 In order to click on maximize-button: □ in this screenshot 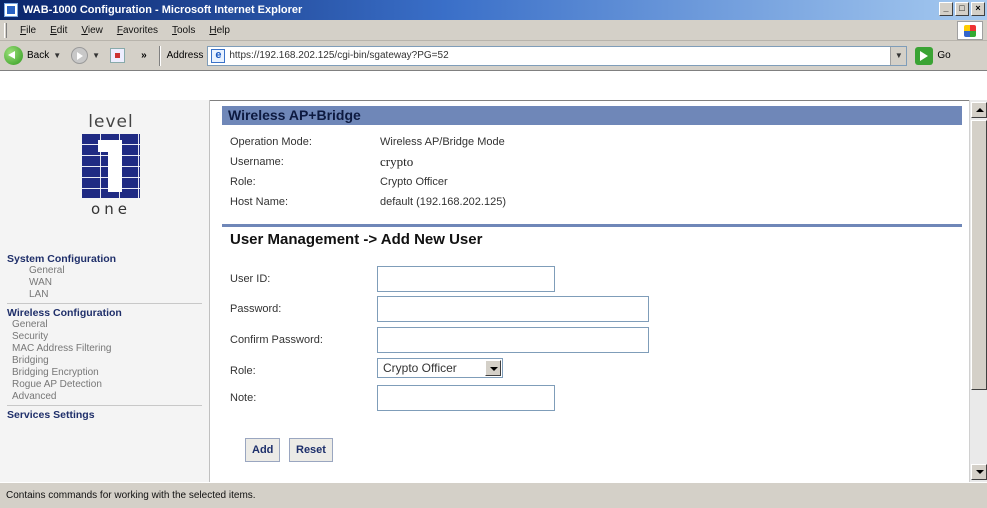, I will do `click(962, 9)`.